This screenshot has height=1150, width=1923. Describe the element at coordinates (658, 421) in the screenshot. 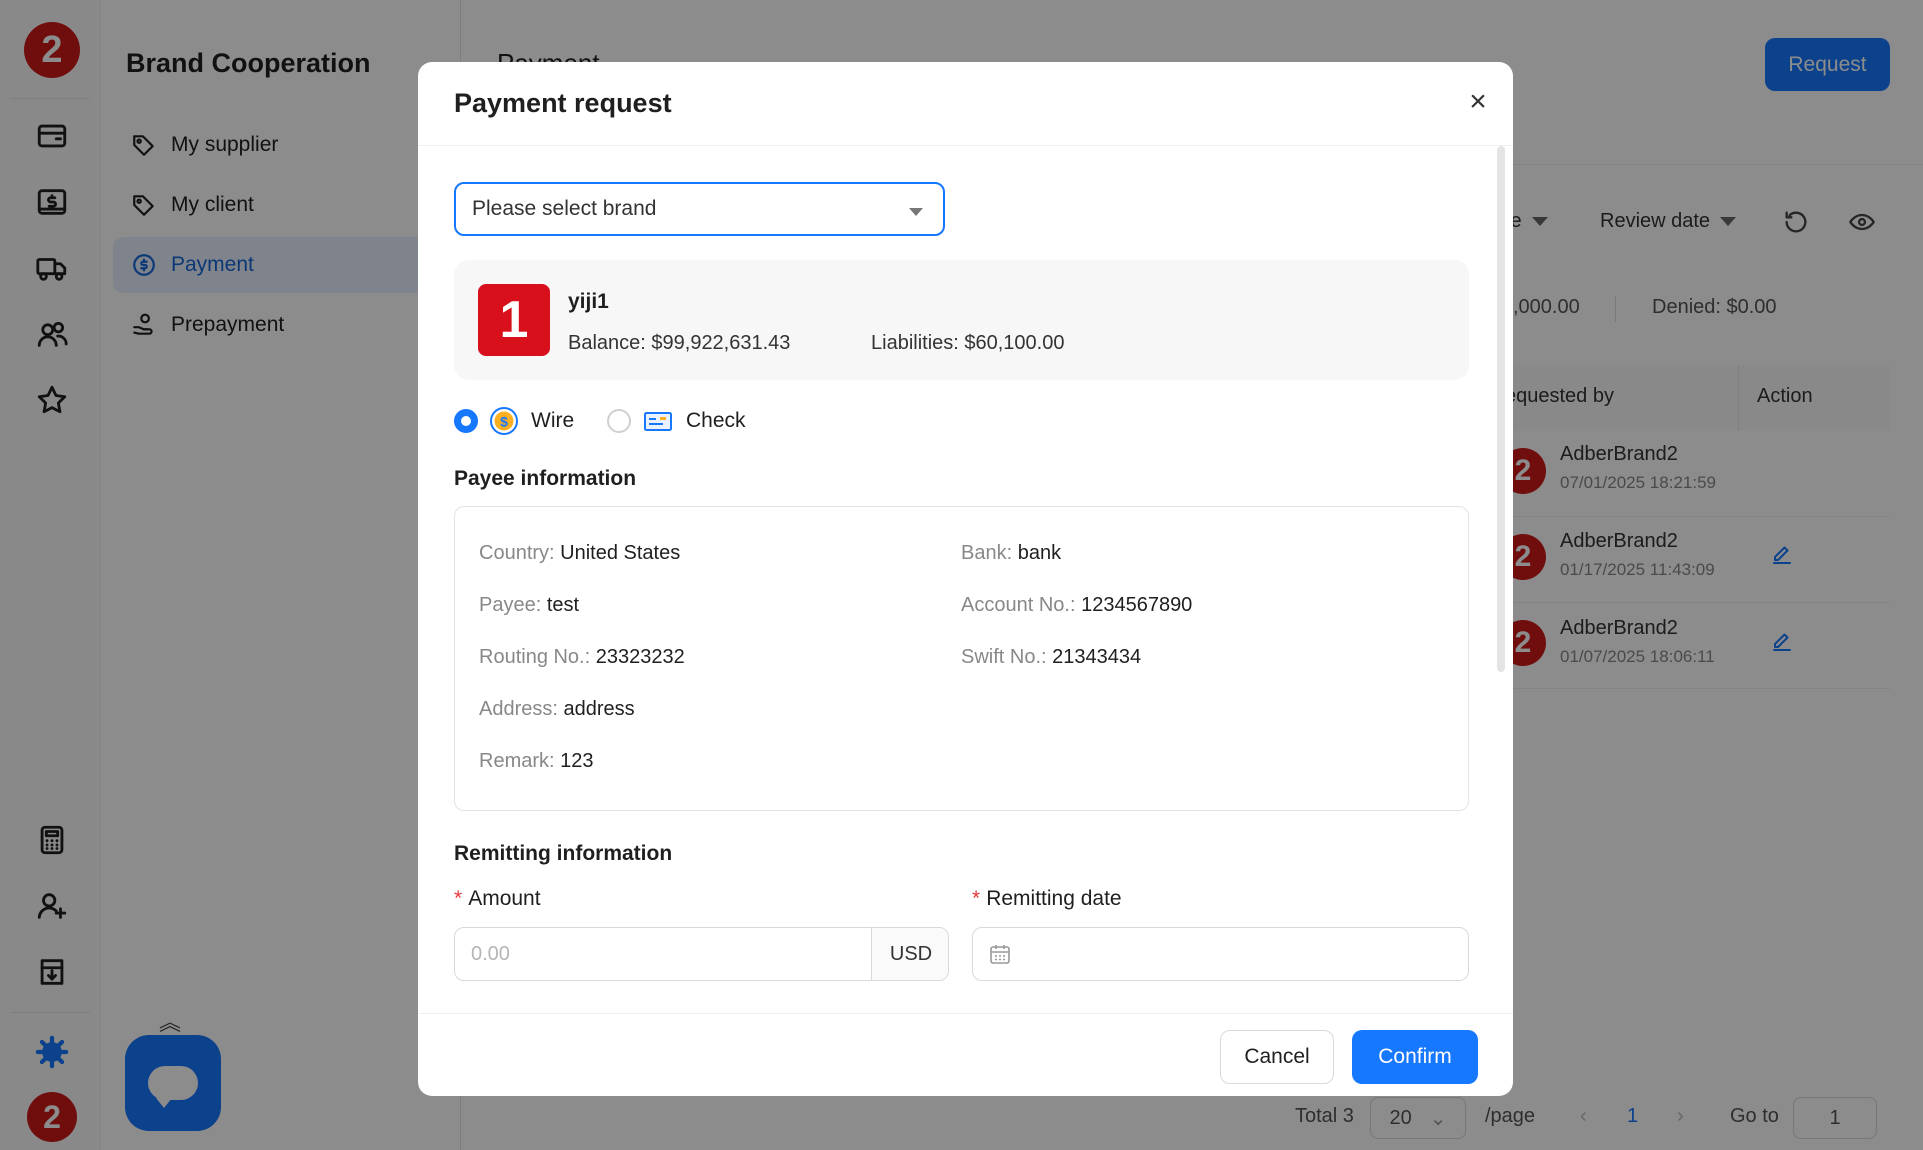

I see `check-card-icon` at that location.